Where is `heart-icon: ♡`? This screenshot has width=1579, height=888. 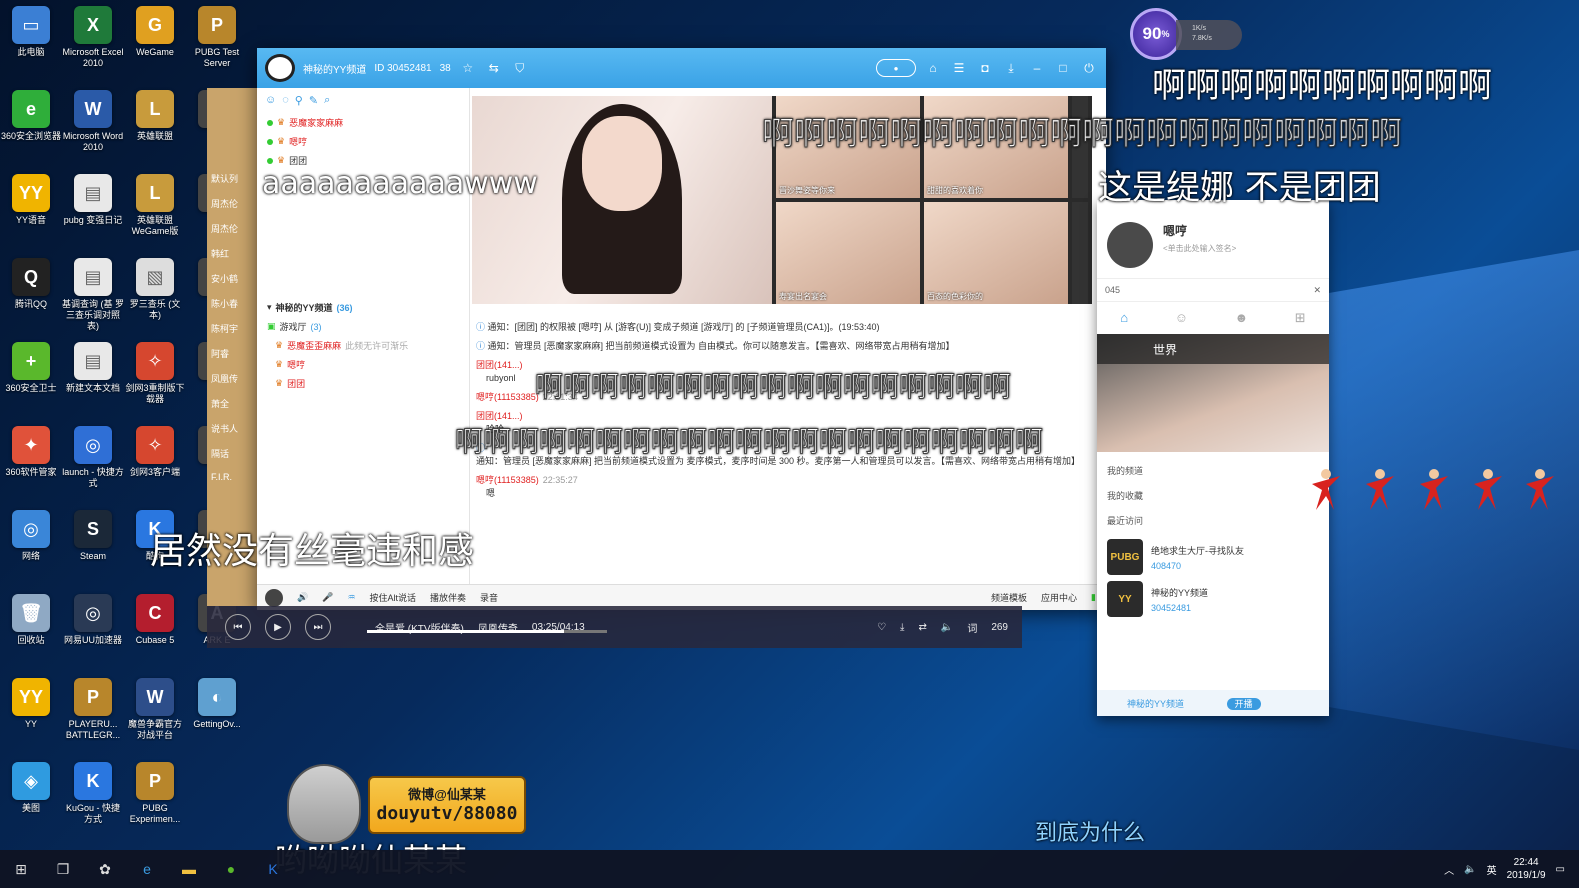 heart-icon: ♡ is located at coordinates (881, 627).